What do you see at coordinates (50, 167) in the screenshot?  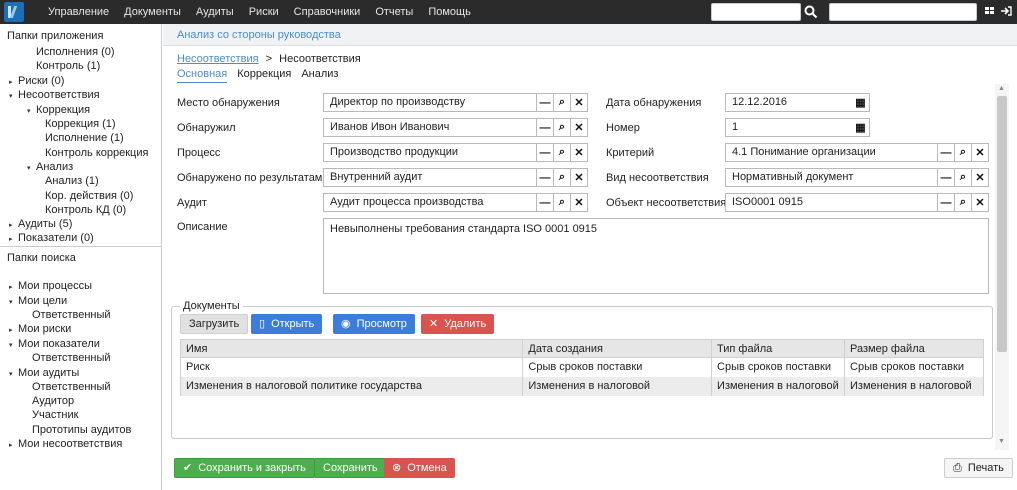 I see `tree-item-analysis: ▾ Анализ` at bounding box center [50, 167].